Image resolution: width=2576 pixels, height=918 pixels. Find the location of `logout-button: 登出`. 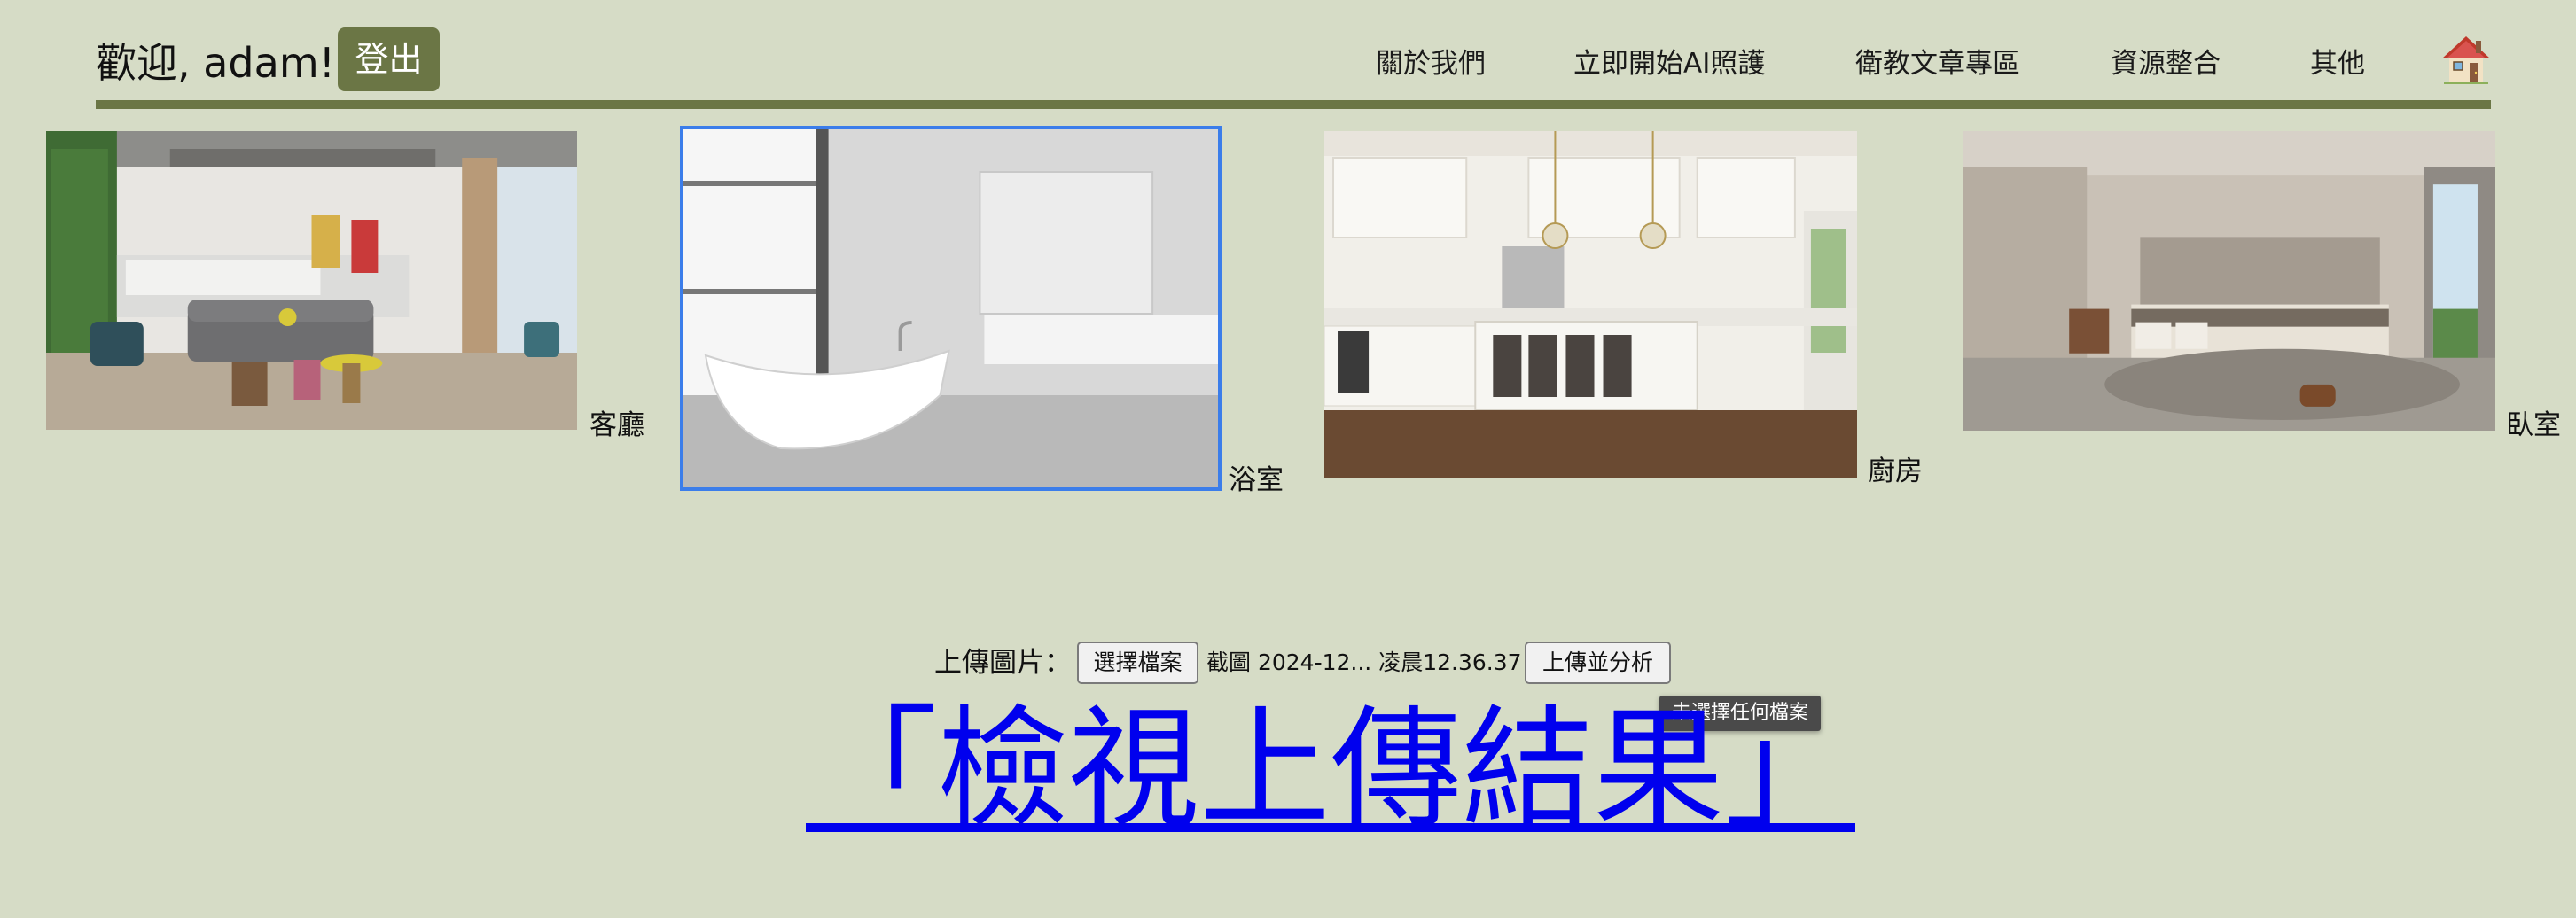

logout-button: 登出 is located at coordinates (389, 59).